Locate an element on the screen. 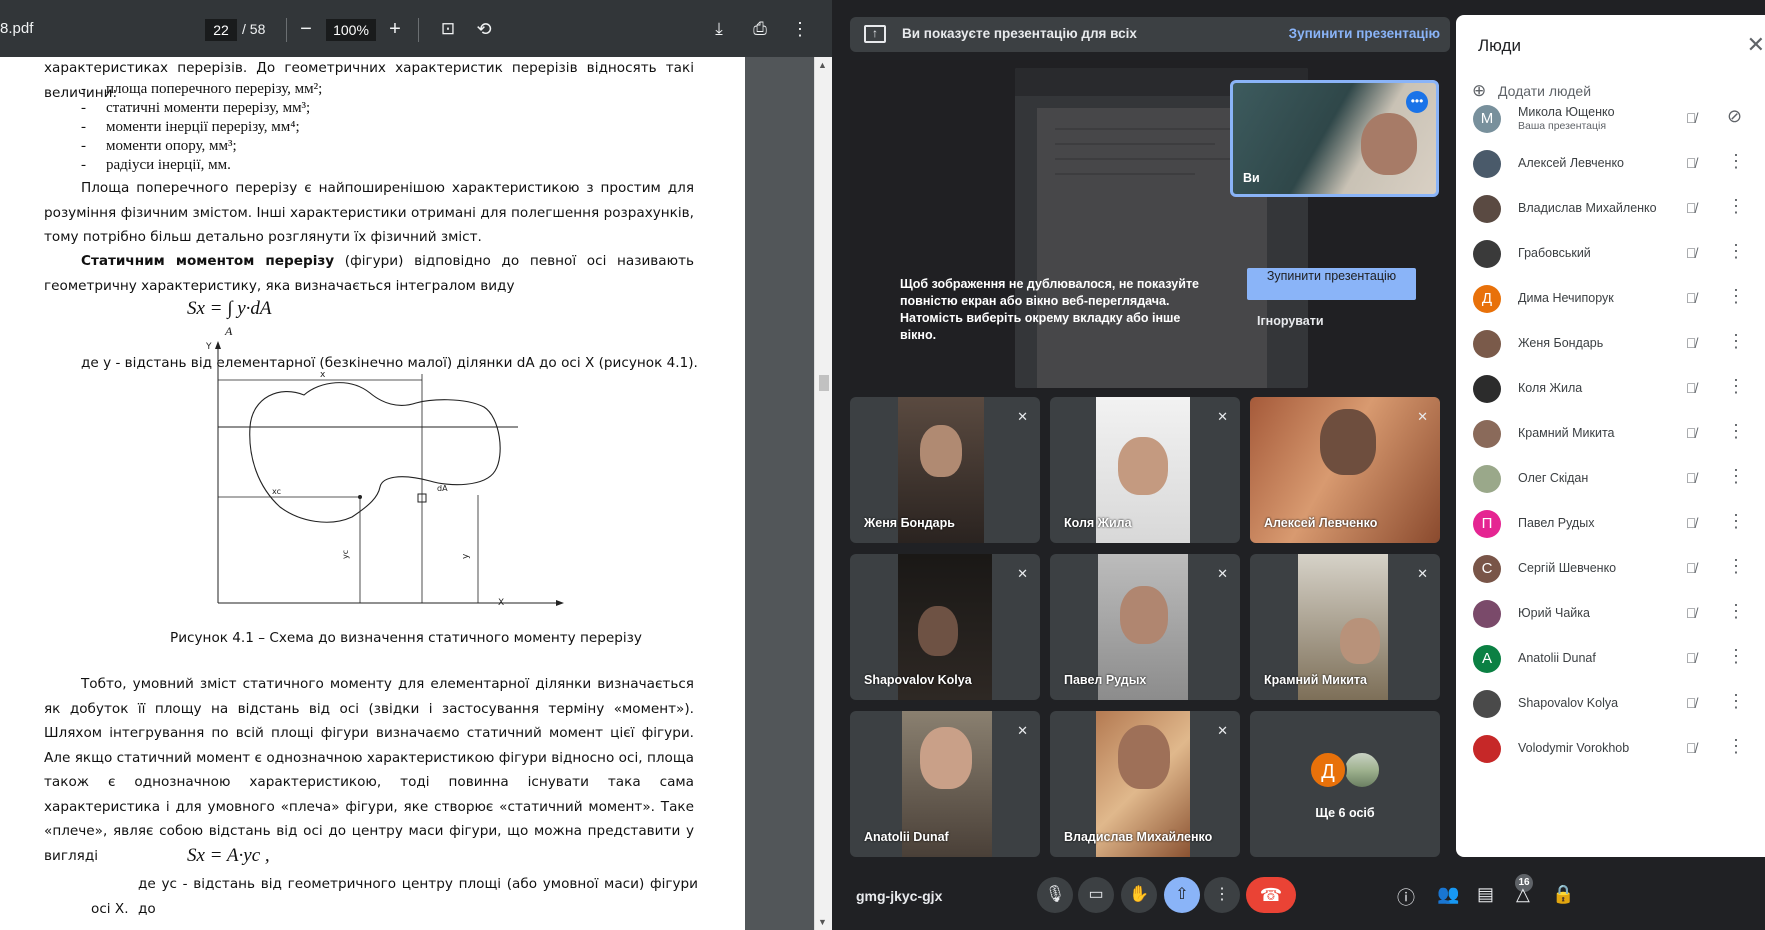  microphone-icon: 🎙 is located at coordinates (1055, 895).